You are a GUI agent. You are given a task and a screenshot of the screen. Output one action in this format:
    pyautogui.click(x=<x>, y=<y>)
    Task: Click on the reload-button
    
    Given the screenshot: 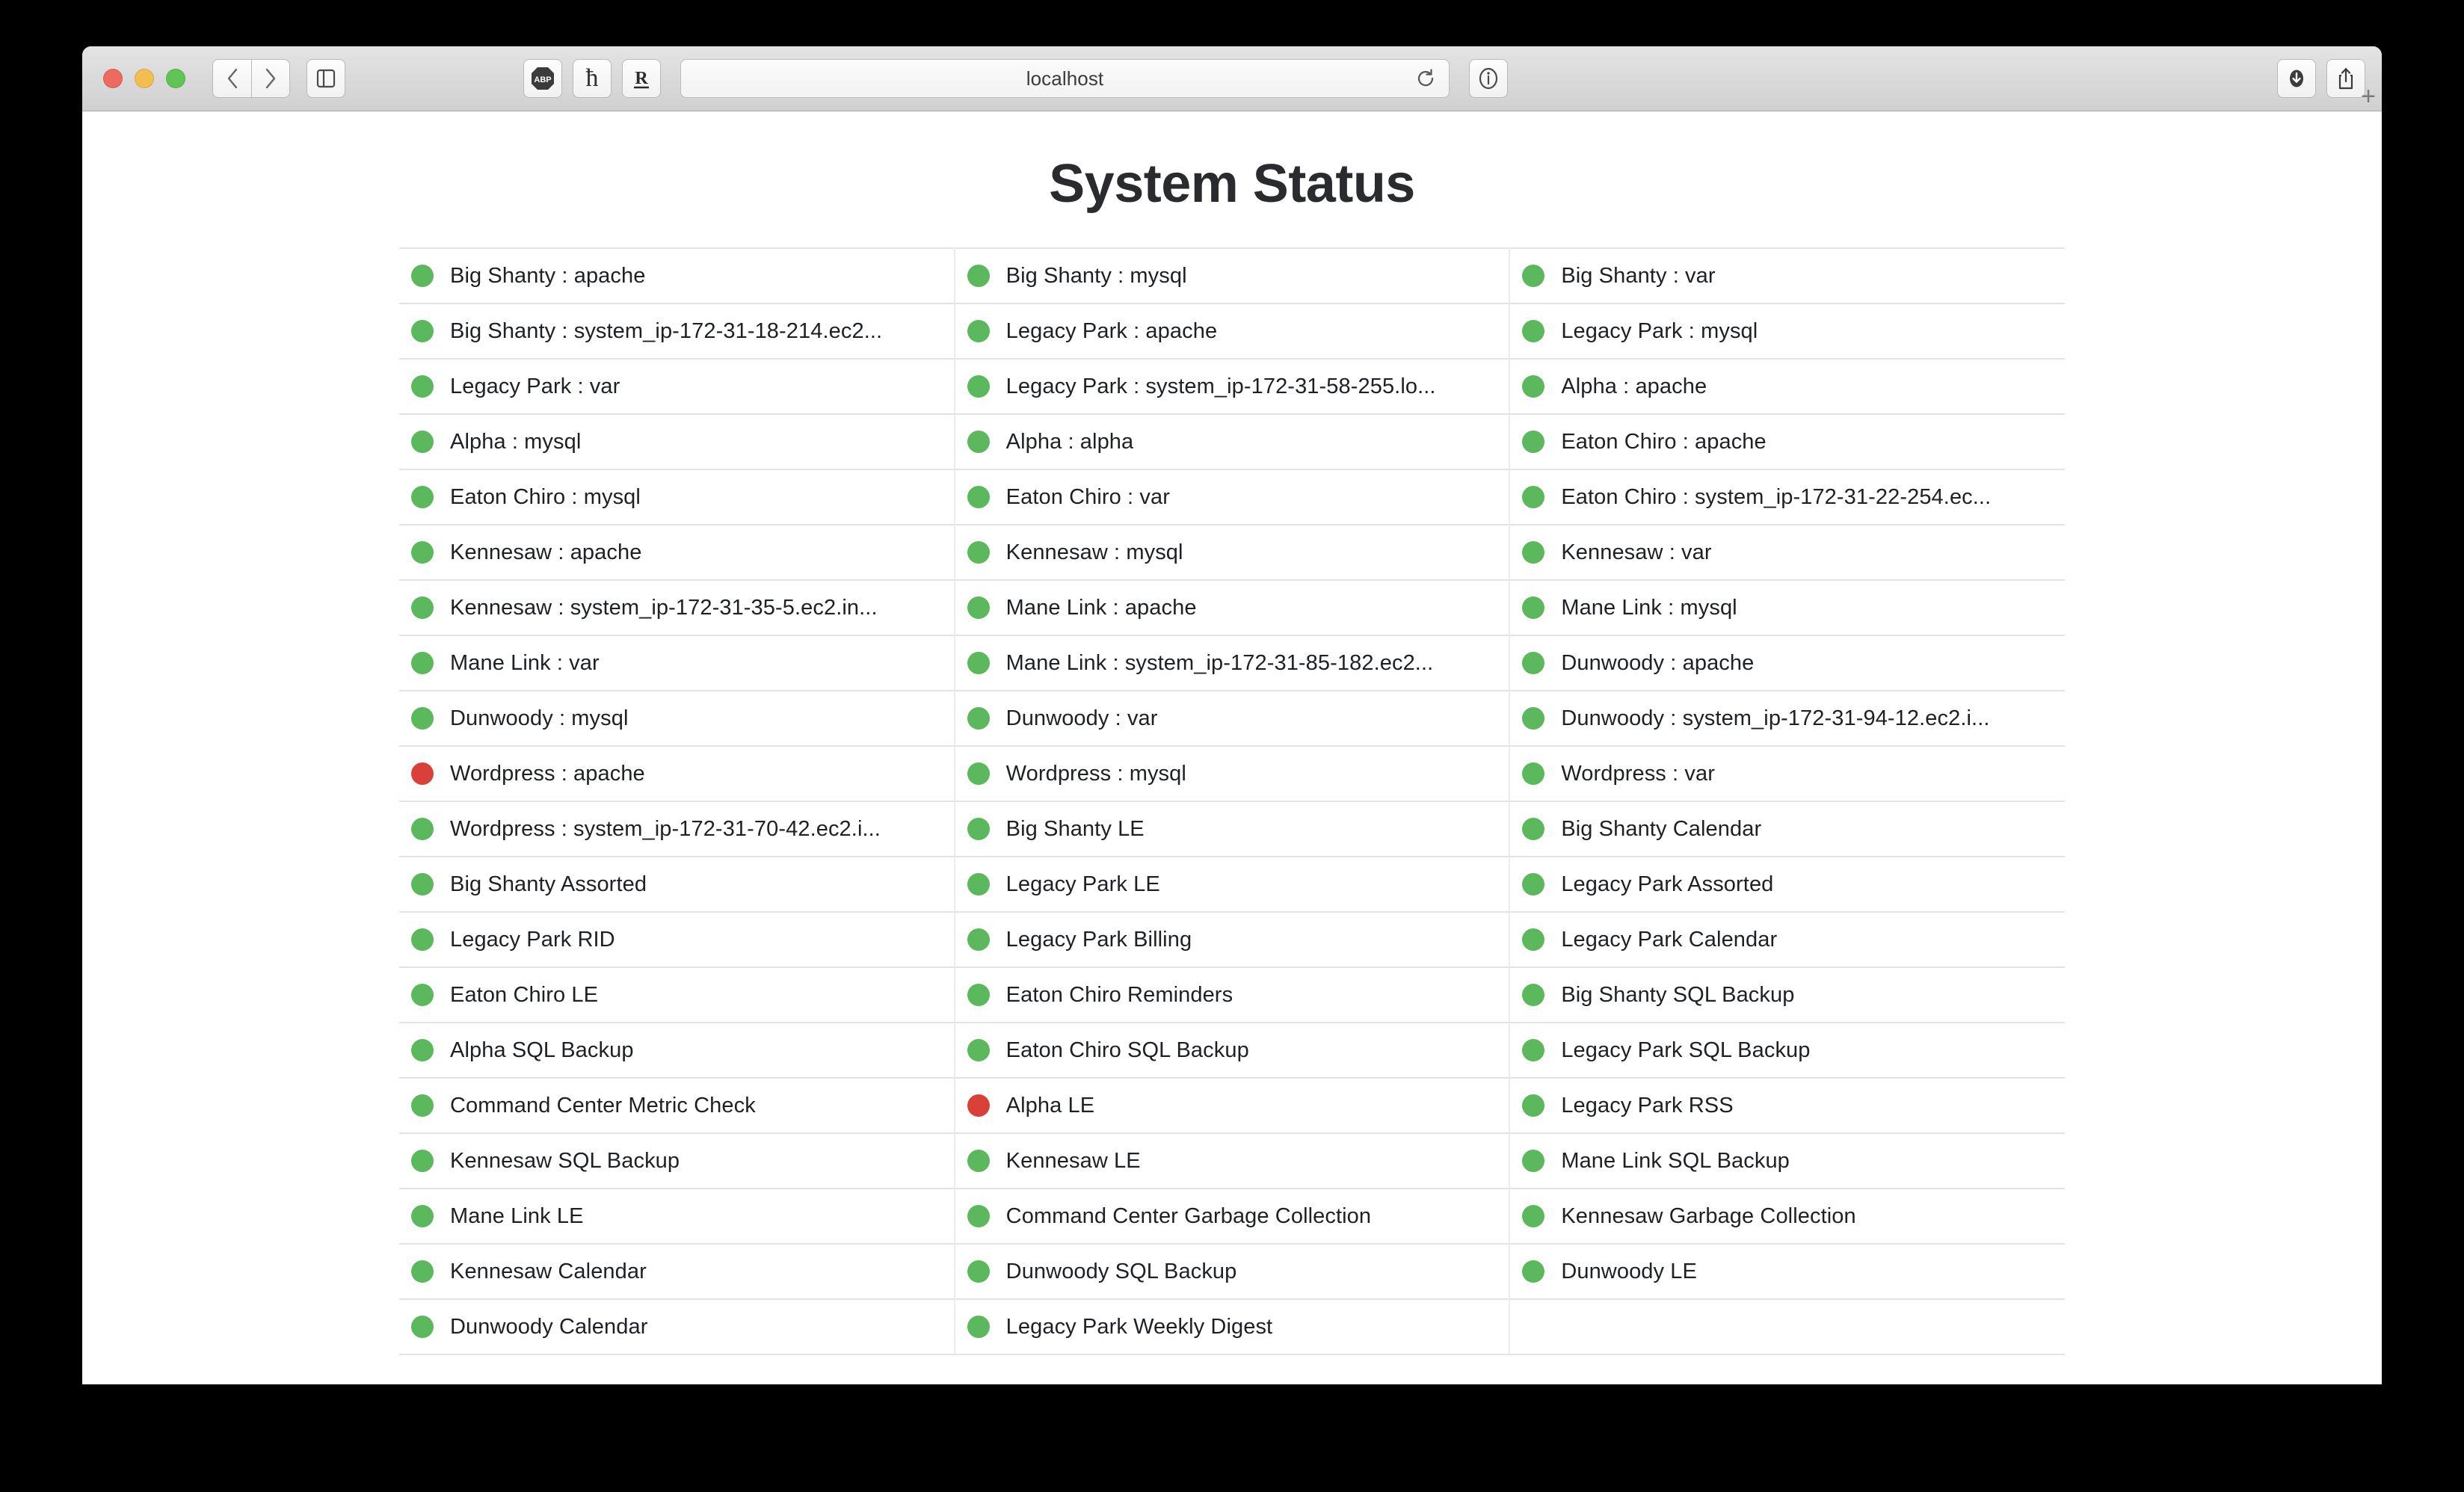 What is the action you would take?
    pyautogui.click(x=1426, y=78)
    